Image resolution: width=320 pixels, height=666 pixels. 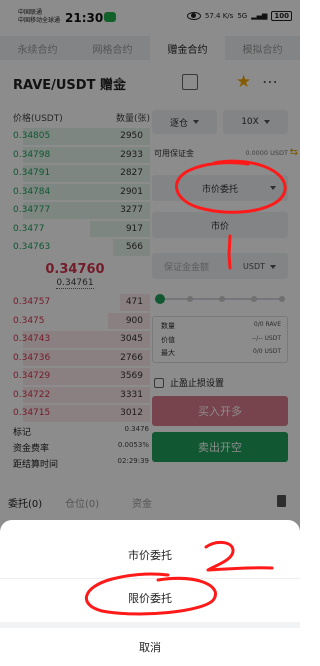 I want to click on cancel-button: 取消, so click(x=150, y=647).